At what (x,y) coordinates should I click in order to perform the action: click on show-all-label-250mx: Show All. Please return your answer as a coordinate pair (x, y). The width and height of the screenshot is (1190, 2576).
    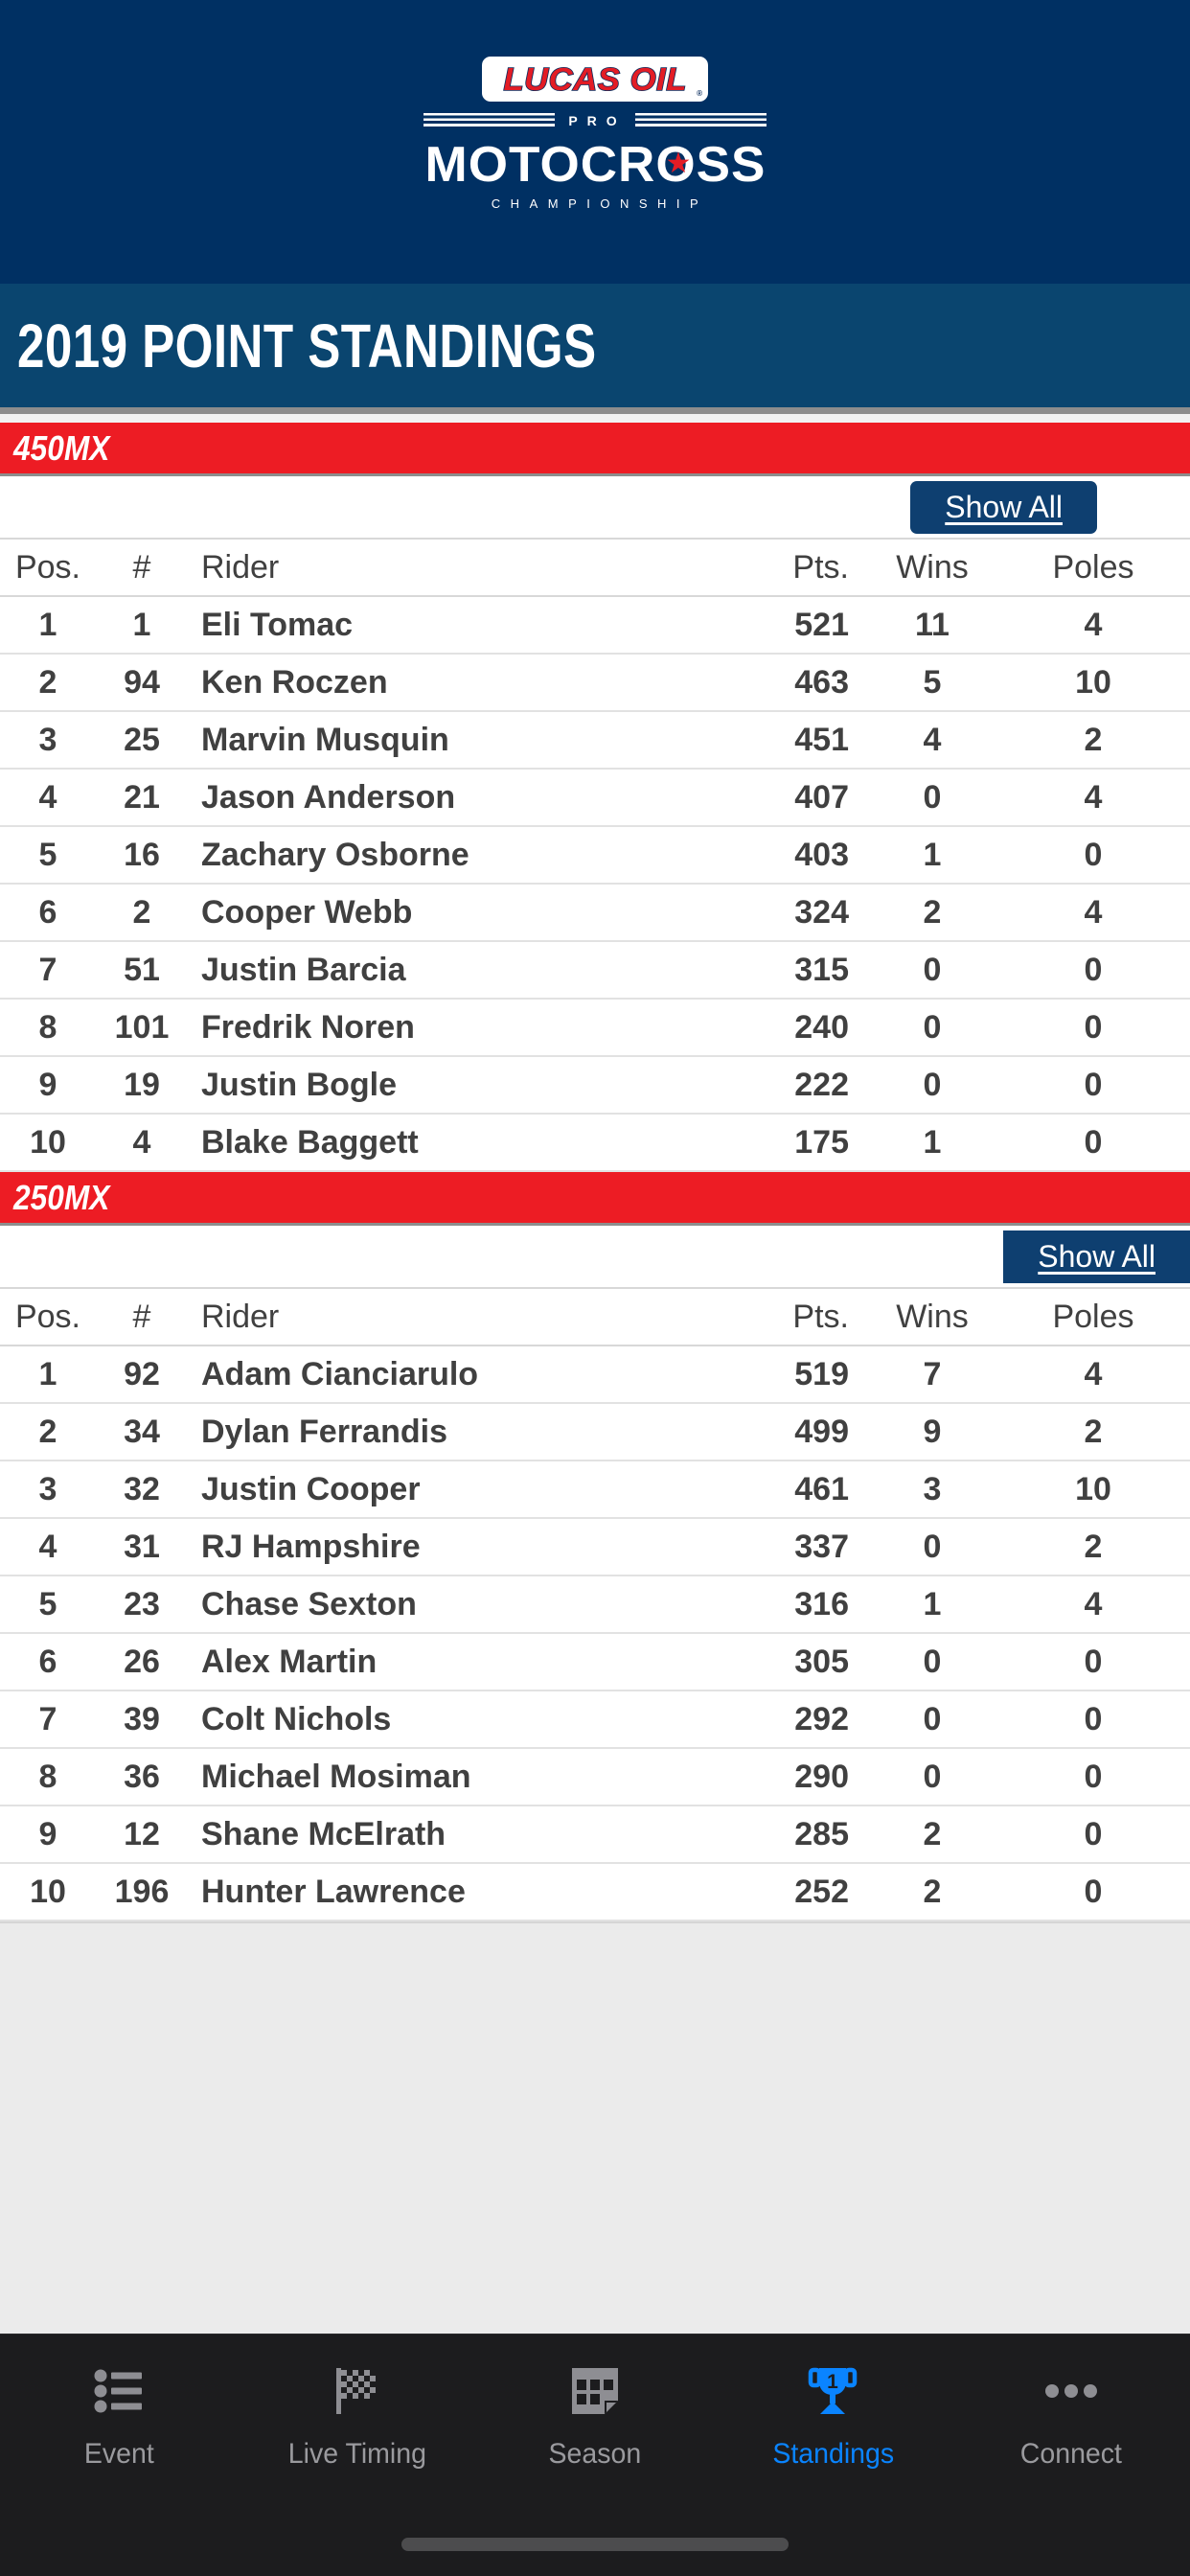
    Looking at the image, I should click on (1097, 1256).